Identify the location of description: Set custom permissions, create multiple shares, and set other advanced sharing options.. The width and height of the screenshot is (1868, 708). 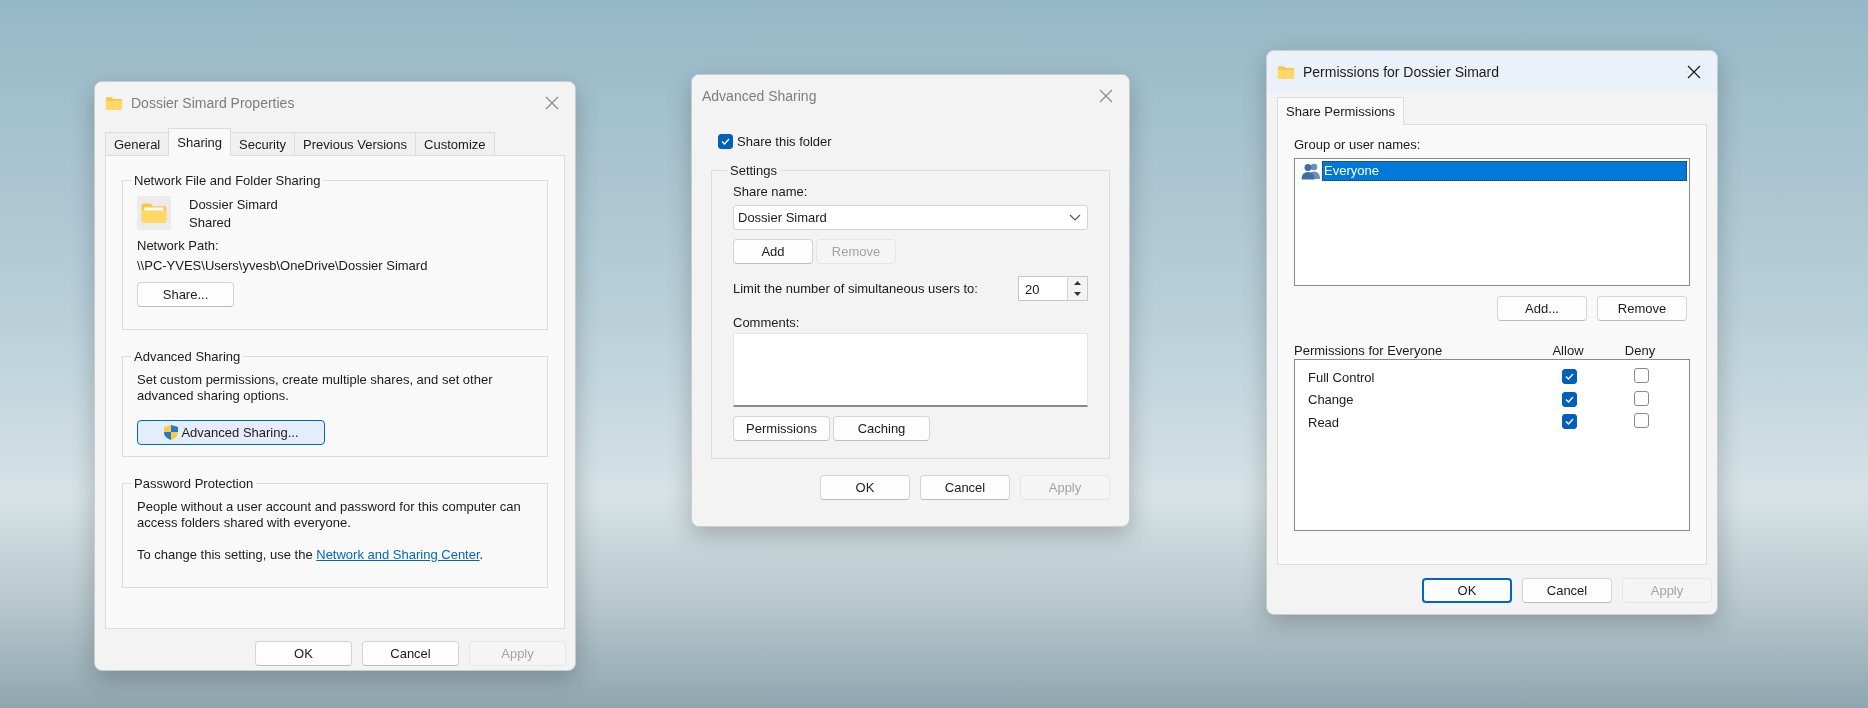
(315, 388).